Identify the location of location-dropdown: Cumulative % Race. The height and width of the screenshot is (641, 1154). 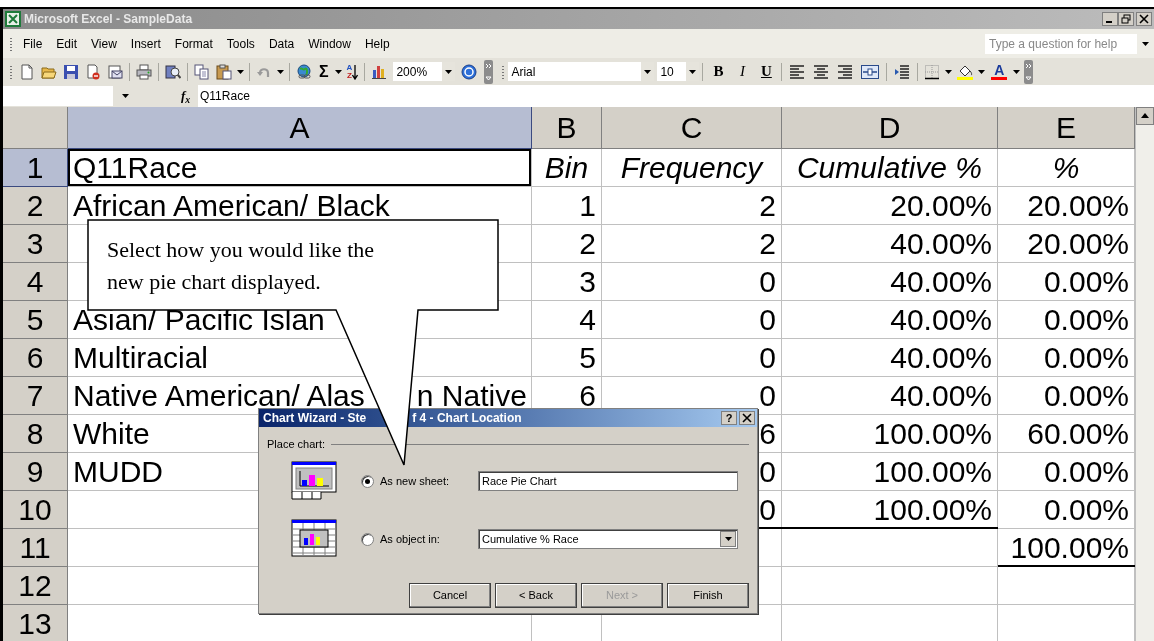
(608, 539).